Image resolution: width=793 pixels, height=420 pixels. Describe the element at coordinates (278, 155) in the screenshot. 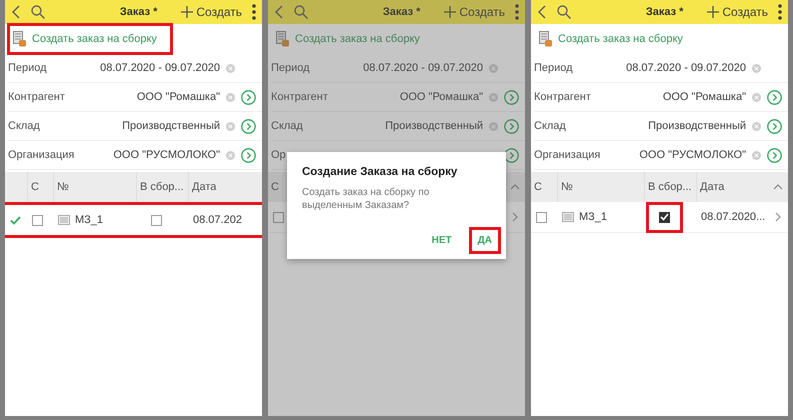

I see `field-label: Ор` at that location.